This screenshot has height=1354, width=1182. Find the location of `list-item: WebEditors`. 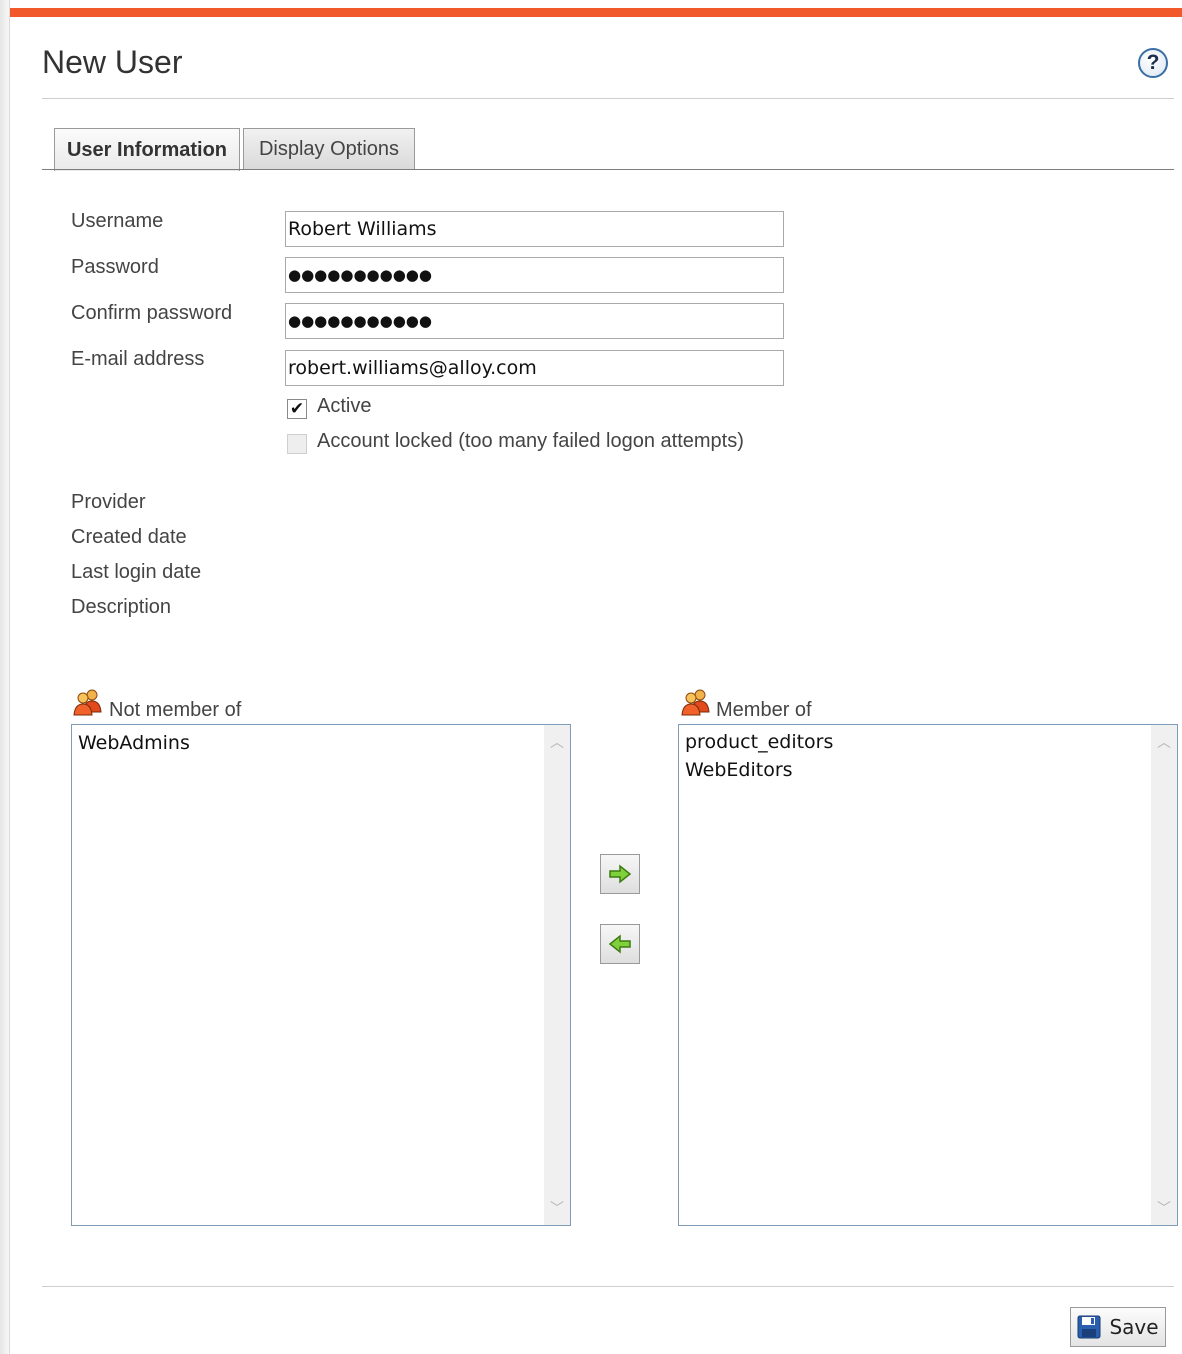

list-item: WebEditors is located at coordinates (739, 770).